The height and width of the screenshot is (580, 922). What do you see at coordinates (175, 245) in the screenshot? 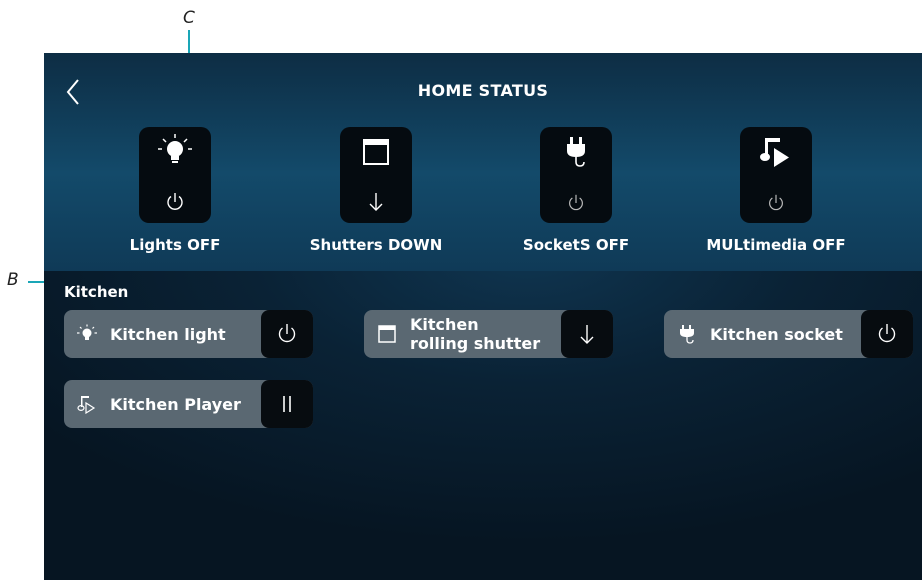
I see `lights-status-label: Lights OFF` at bounding box center [175, 245].